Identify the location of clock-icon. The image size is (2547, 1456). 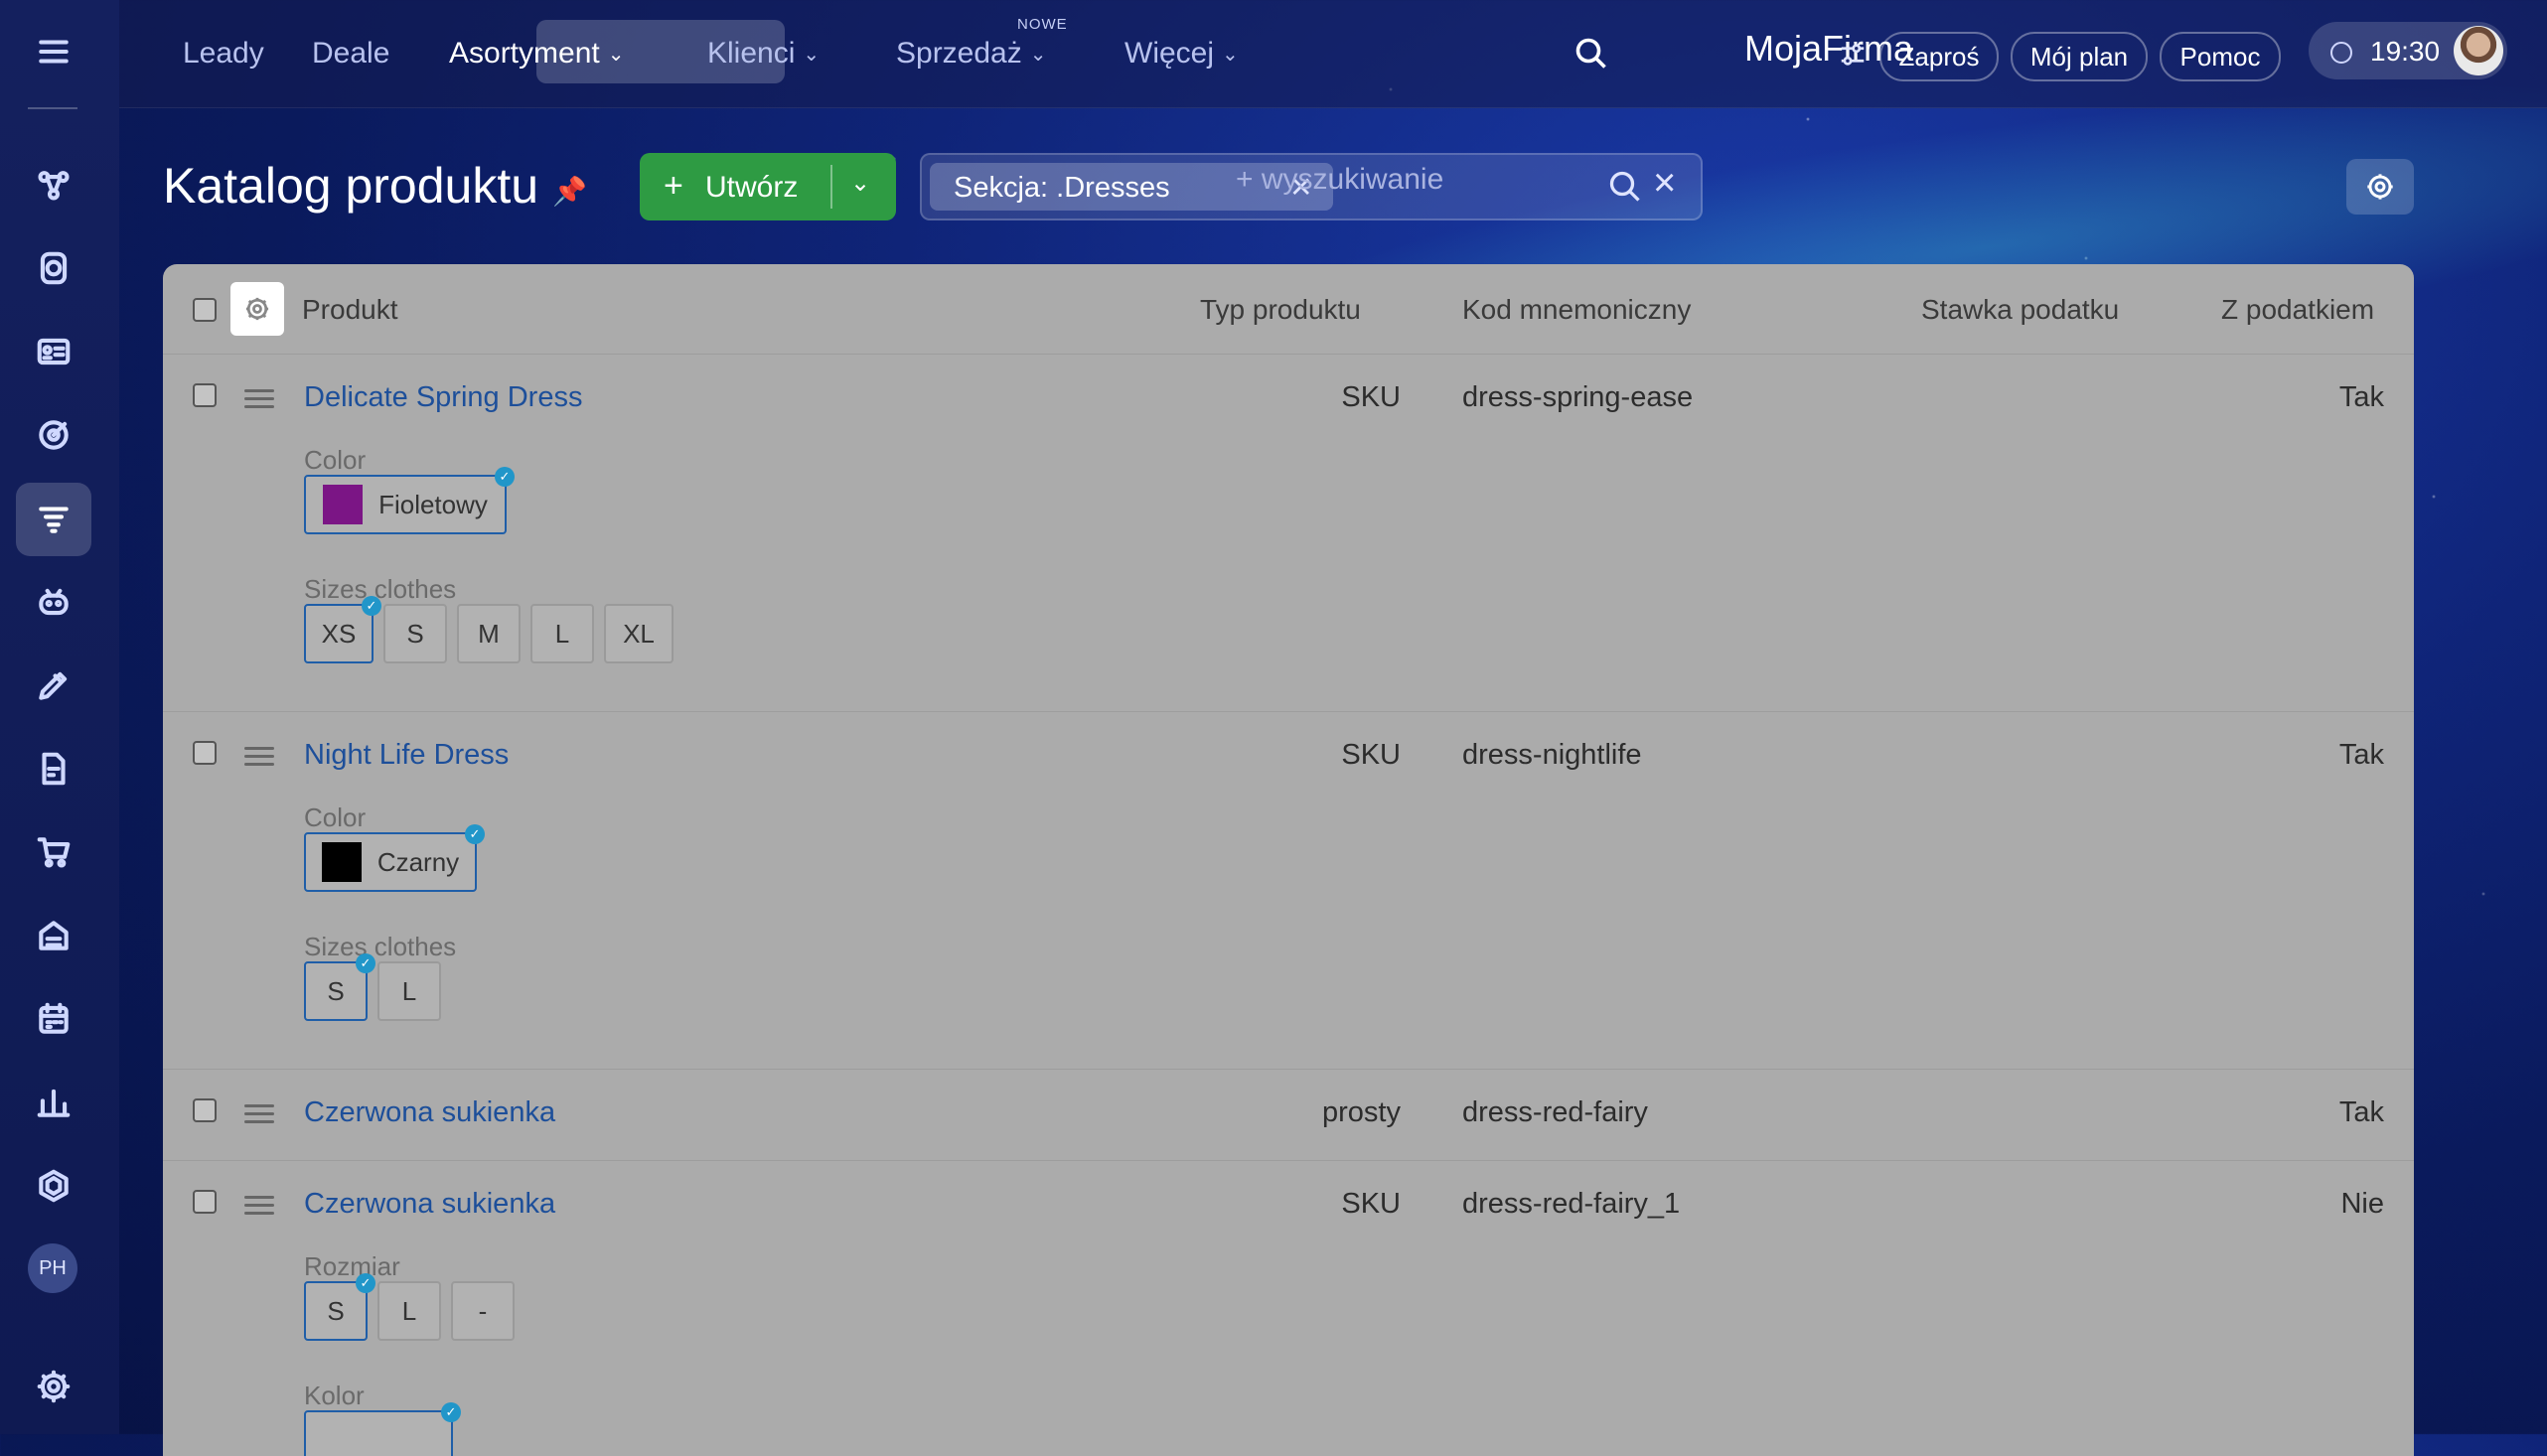
(2341, 53).